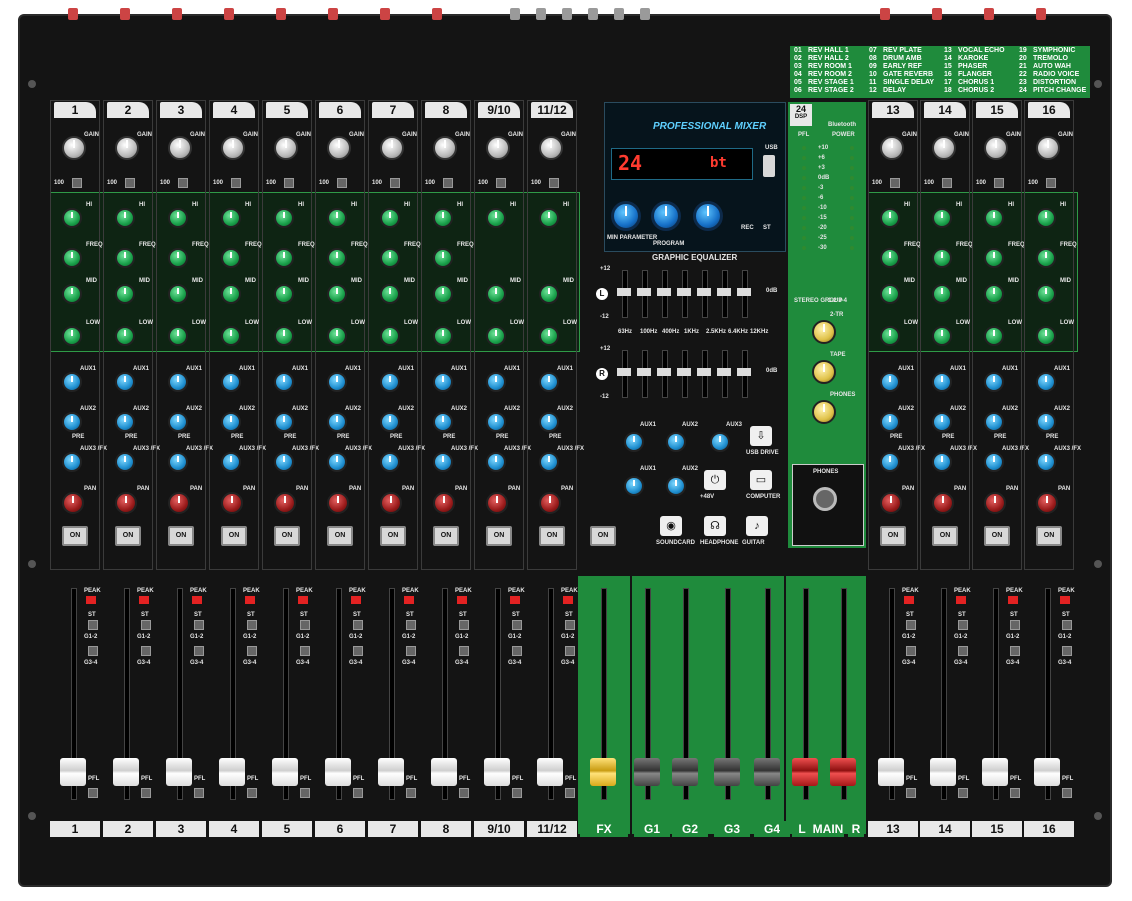 The image size is (1132, 901). Describe the element at coordinates (634, 442) in the screenshot. I see `master-aux1-knob` at that location.